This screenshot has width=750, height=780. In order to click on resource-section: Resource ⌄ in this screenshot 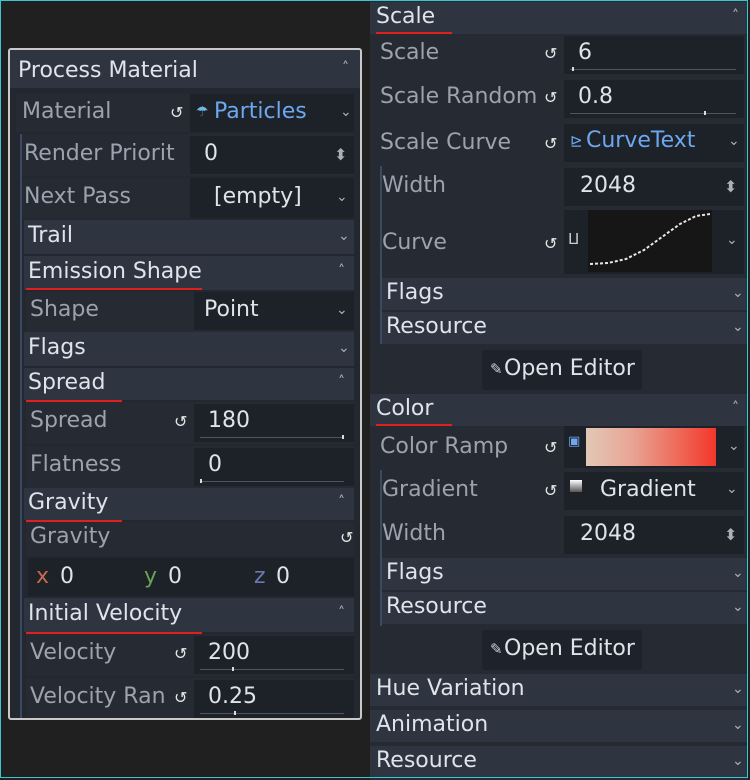, I will do `click(559, 762)`.